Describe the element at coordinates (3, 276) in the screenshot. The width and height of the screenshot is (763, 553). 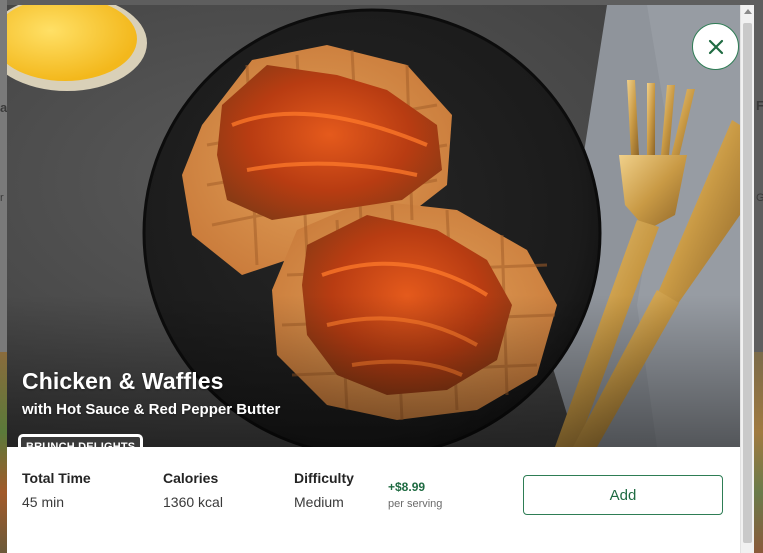
I see `background-left-edge` at that location.